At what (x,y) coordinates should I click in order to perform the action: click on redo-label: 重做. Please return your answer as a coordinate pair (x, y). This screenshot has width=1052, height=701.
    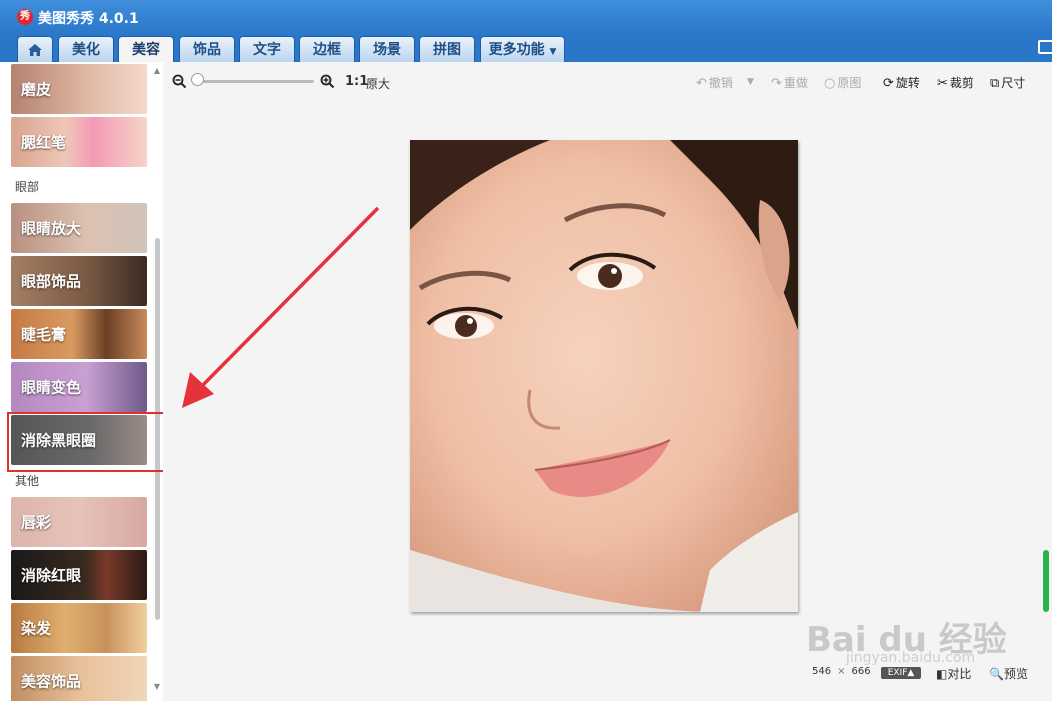
    Looking at the image, I should click on (795, 83).